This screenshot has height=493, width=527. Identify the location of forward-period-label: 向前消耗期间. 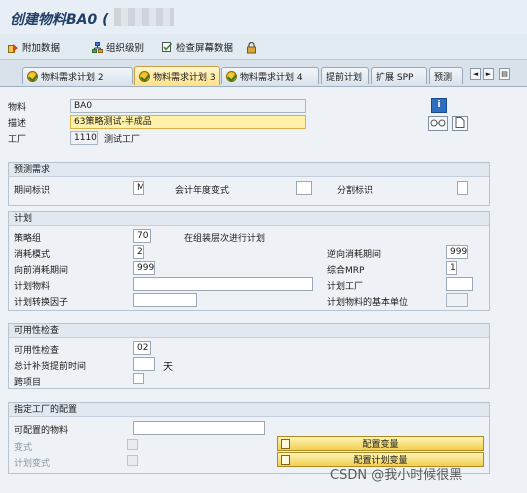
(41, 271).